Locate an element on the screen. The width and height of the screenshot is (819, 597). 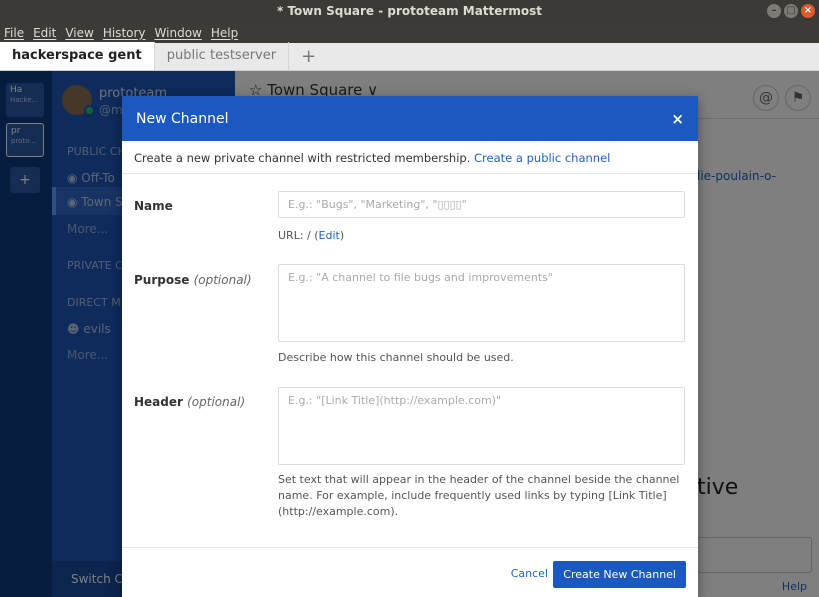
window-title: * Town Square - prototeam Mattermost is located at coordinates (409, 11).